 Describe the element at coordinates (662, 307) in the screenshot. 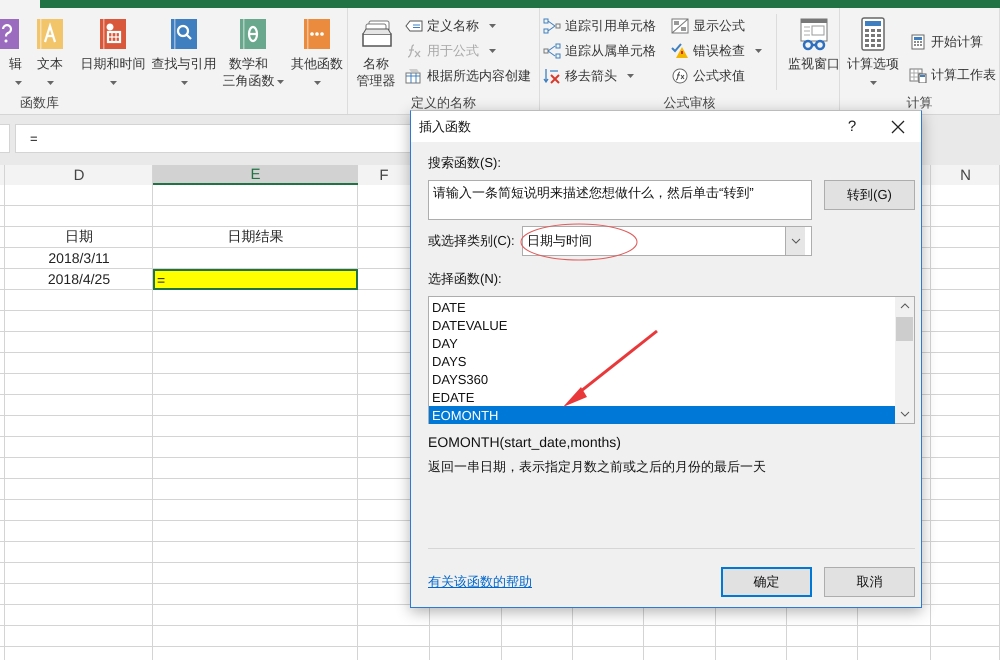

I see `function-list-item: DATE` at that location.